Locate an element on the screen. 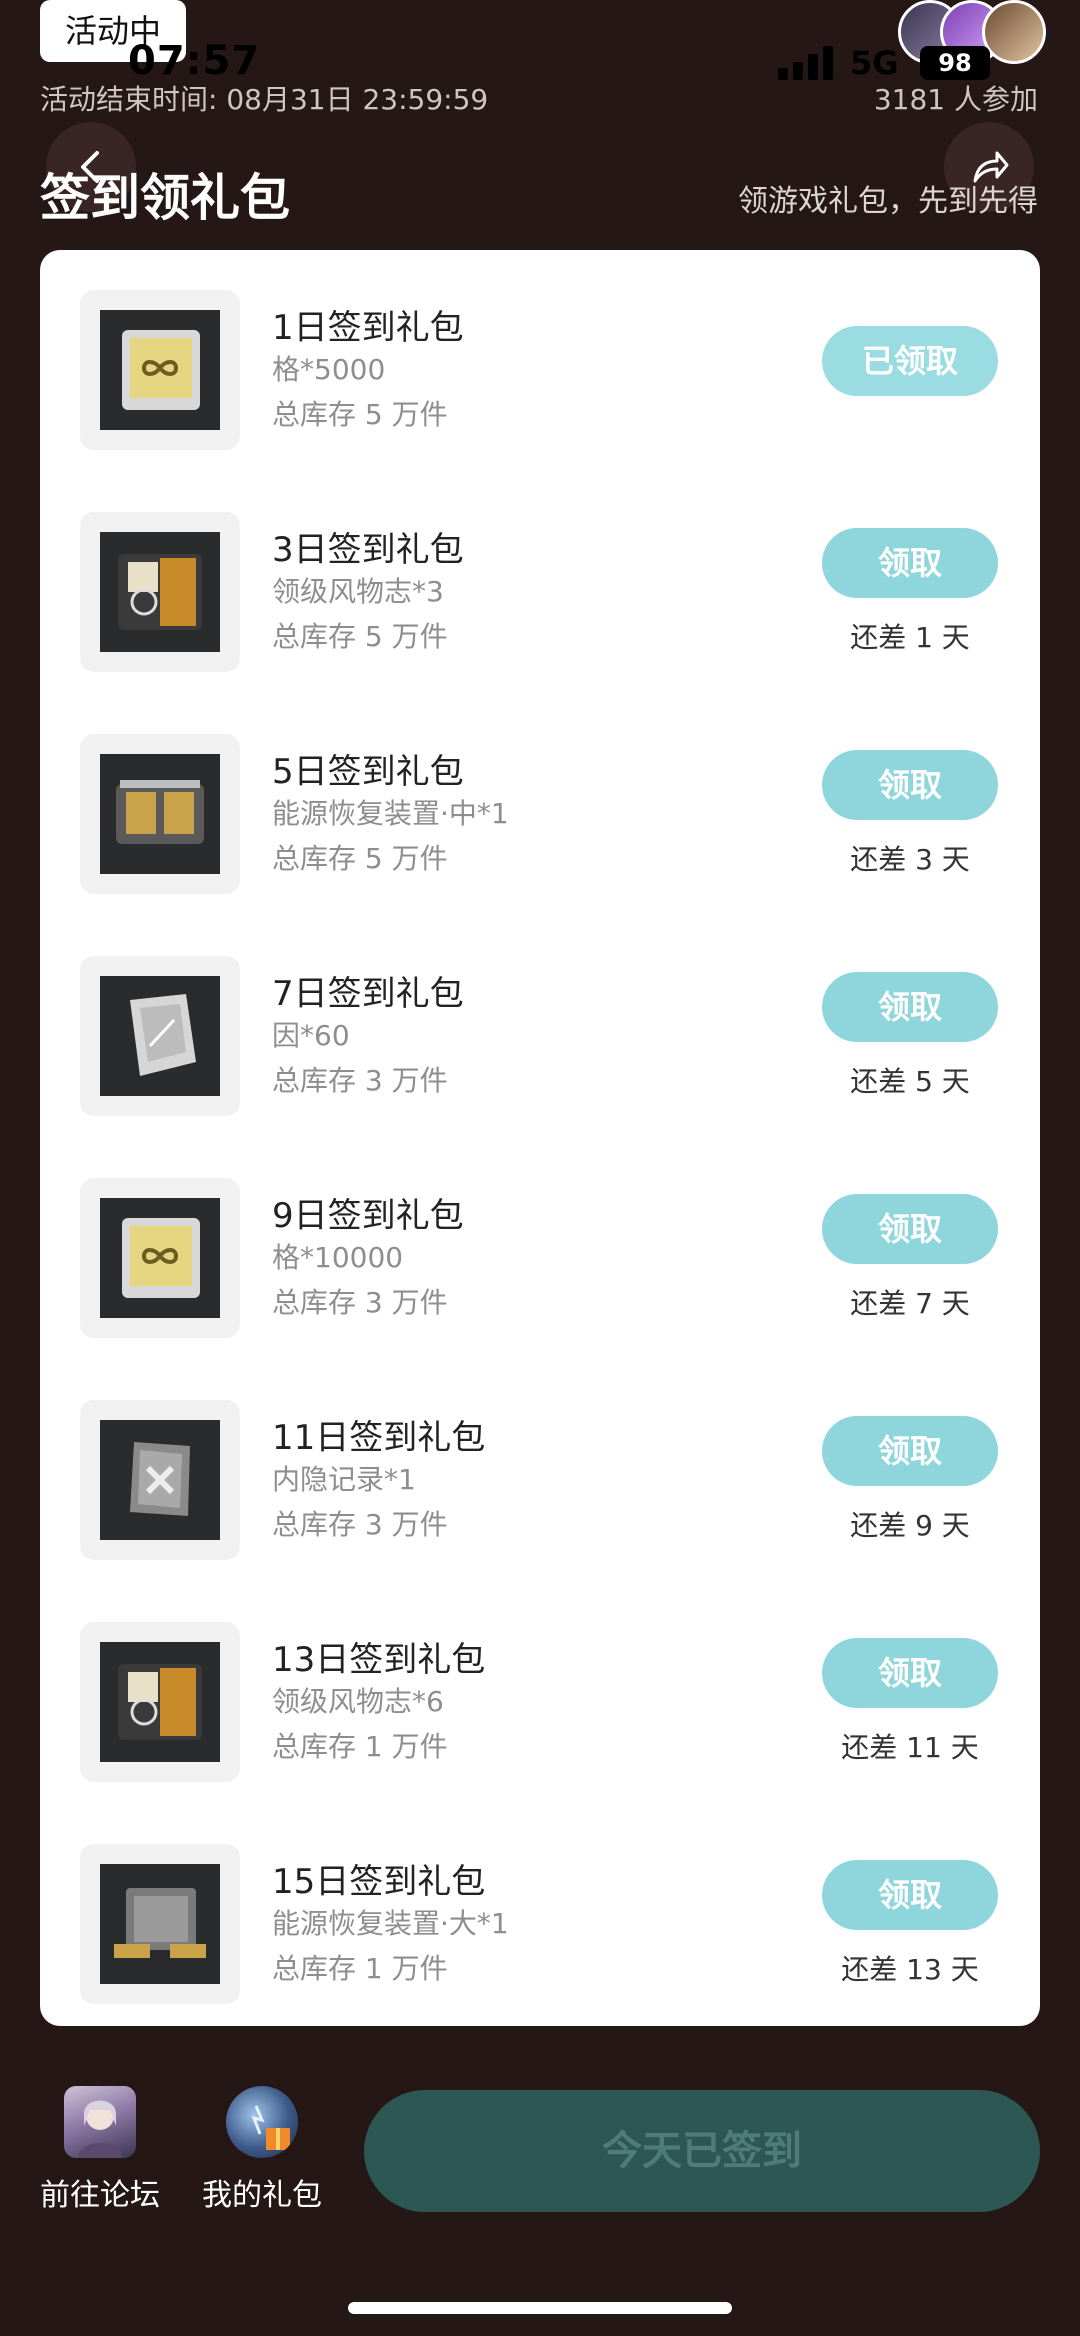 The height and width of the screenshot is (2336, 1080). gift-item: 领级风物志*6 is located at coordinates (358, 1701).